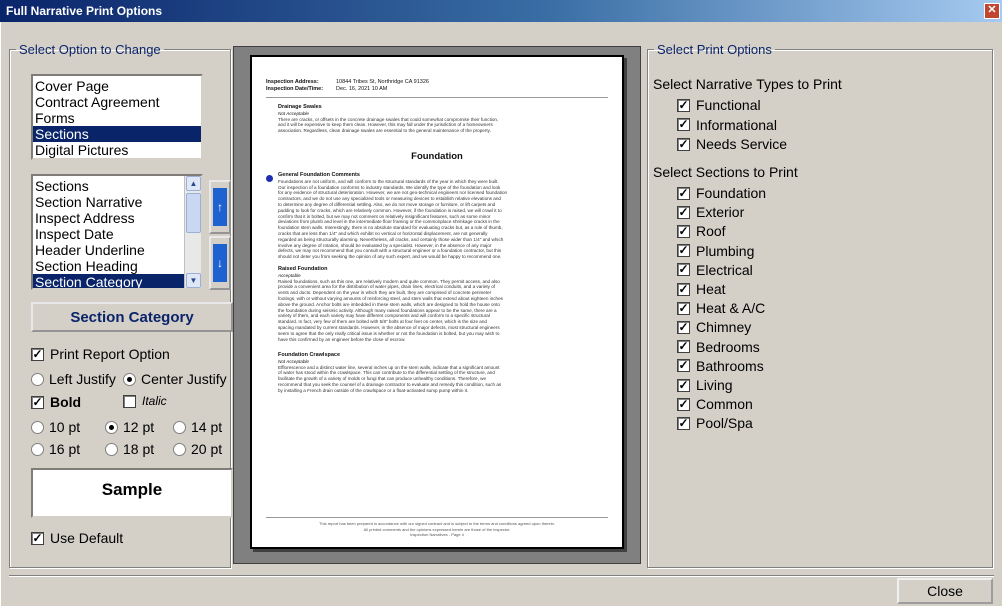 The height and width of the screenshot is (606, 1002). I want to click on print-roof-checkbox: ✓ Roof, so click(701, 231).